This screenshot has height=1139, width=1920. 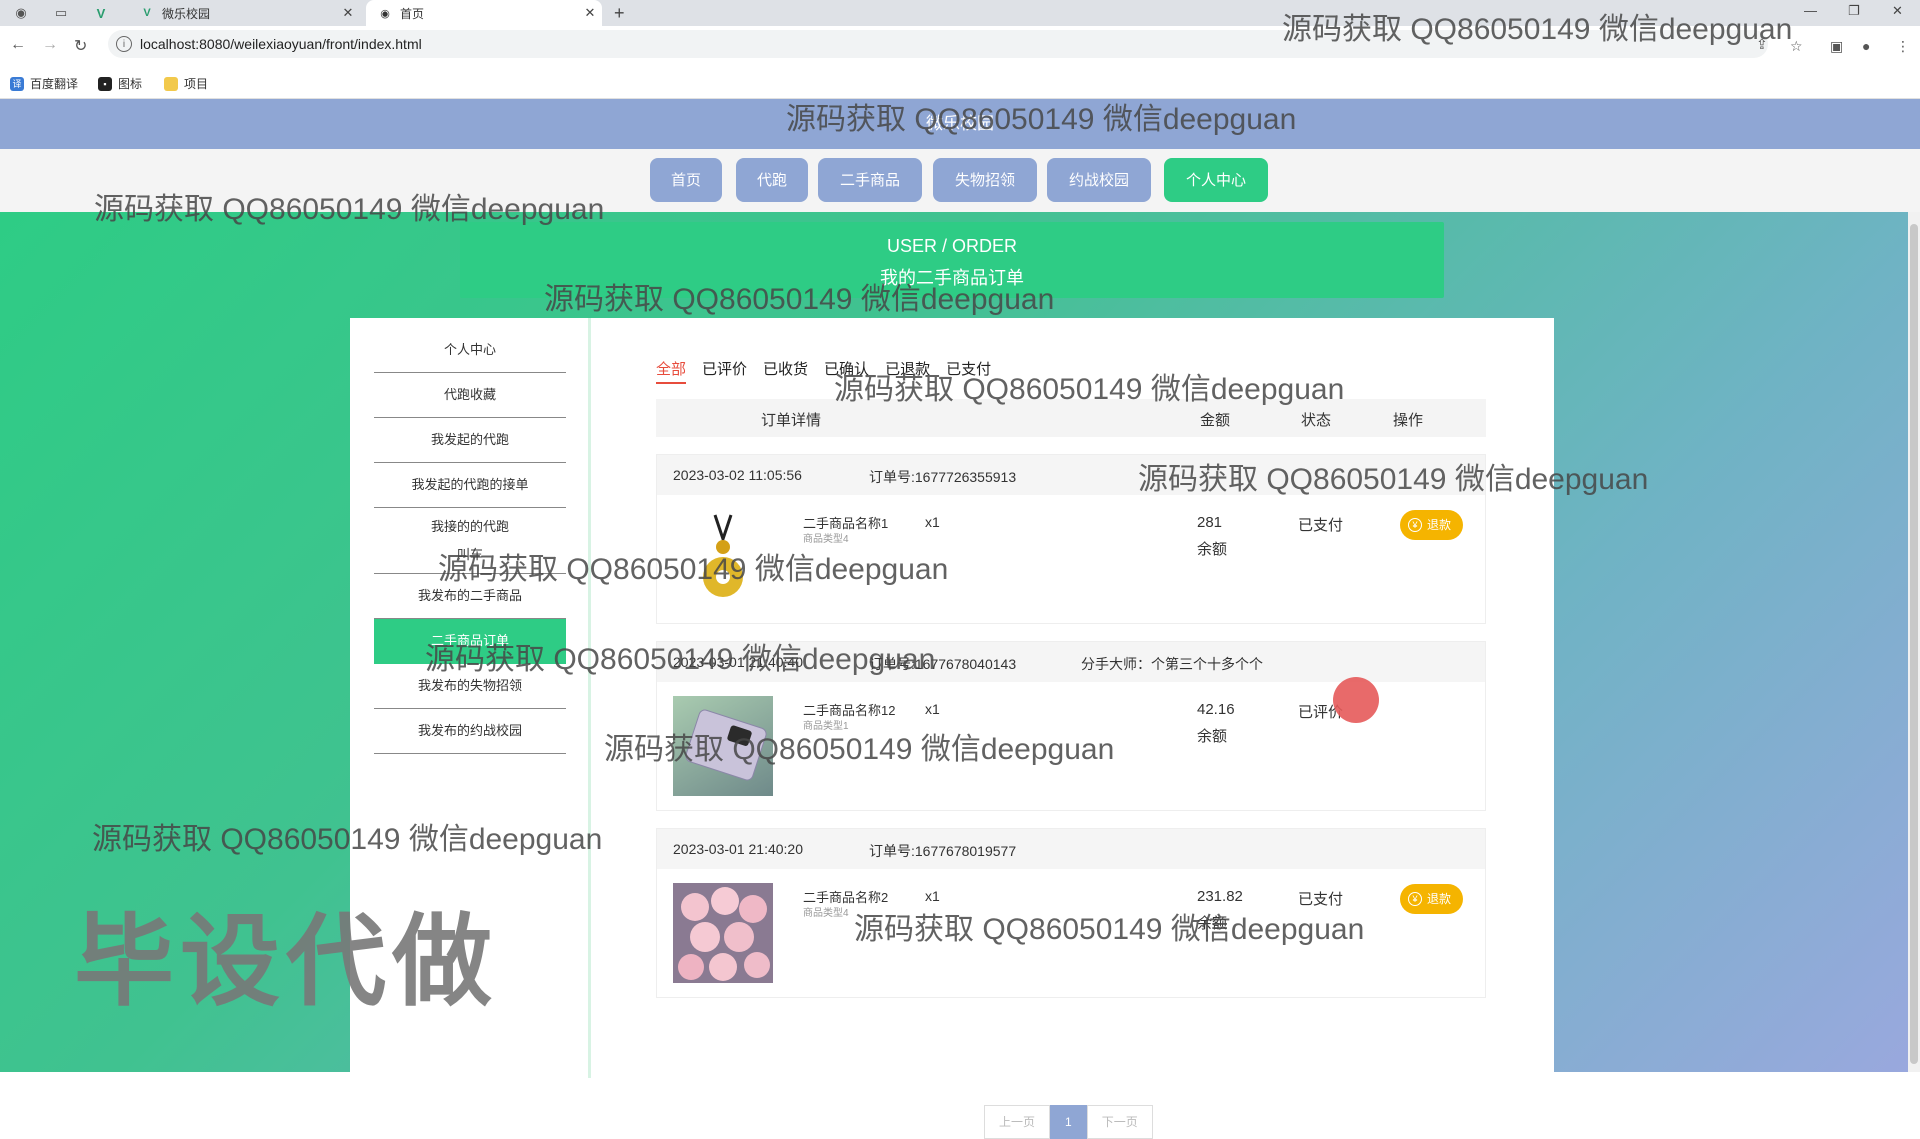 What do you see at coordinates (470, 440) in the screenshot?
I see `sidebar-item-my-errands: 我发起的代跑` at bounding box center [470, 440].